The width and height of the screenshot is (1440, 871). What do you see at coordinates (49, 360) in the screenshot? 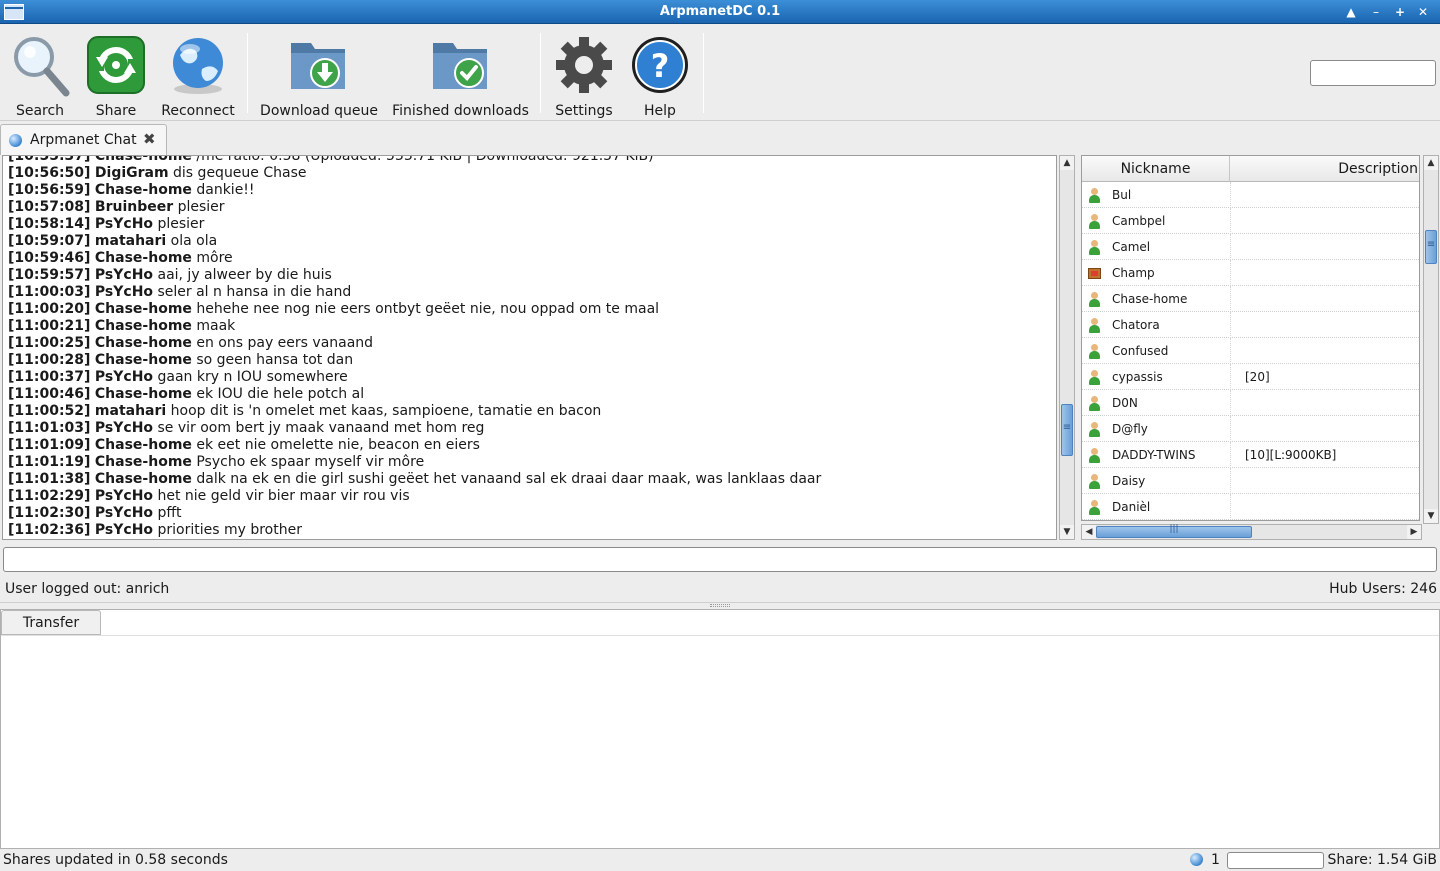
I see `message-timestamp: [11:00:28]` at bounding box center [49, 360].